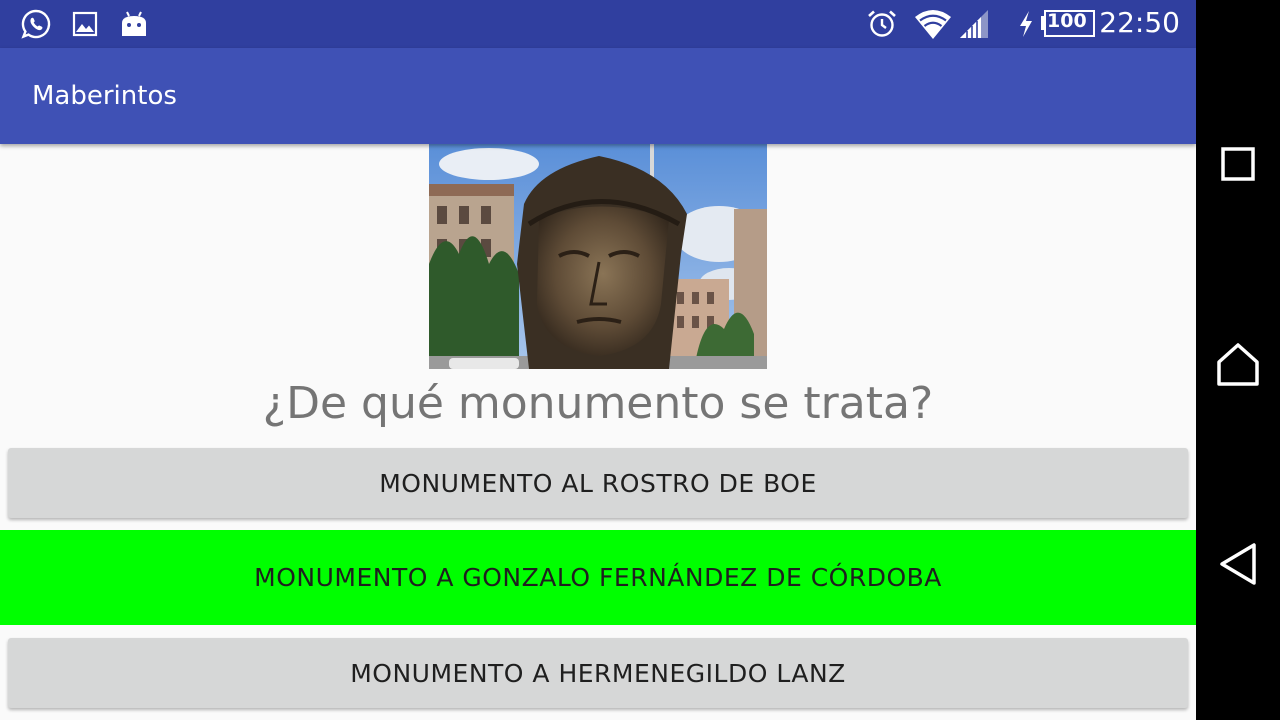  I want to click on back-icon, so click(1238, 564).